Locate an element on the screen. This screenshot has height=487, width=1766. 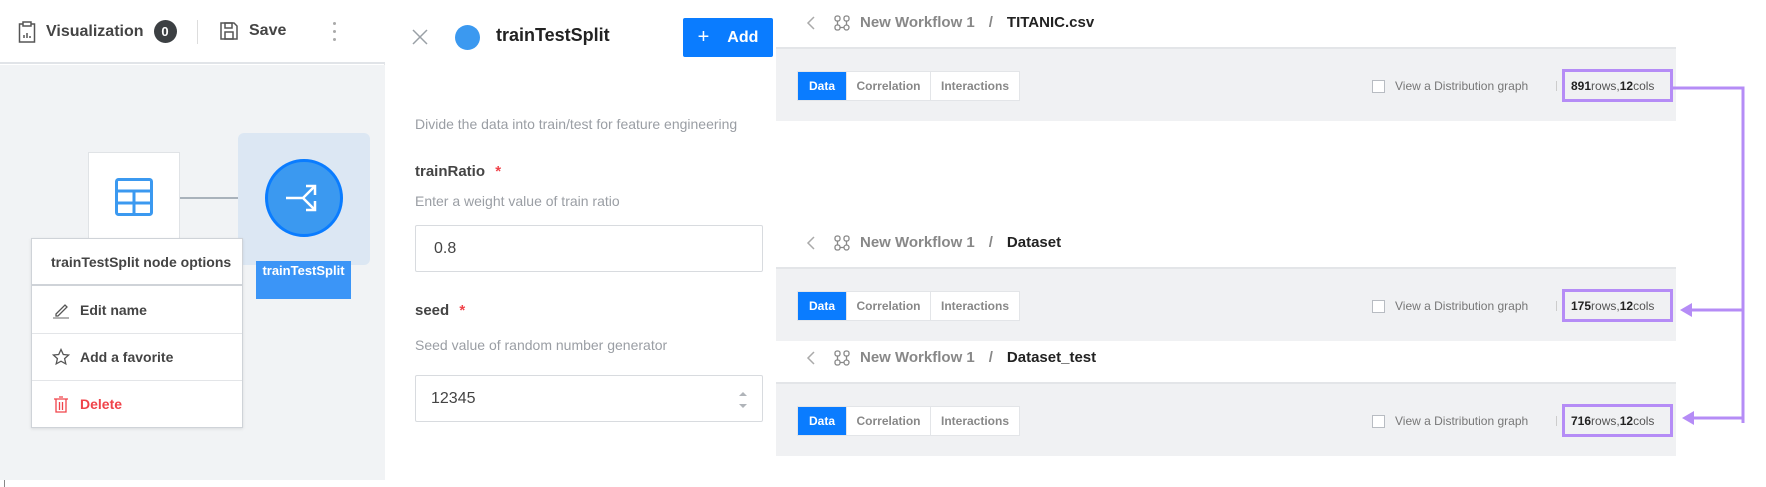
edit-name-label: Edit name is located at coordinates (113, 309).